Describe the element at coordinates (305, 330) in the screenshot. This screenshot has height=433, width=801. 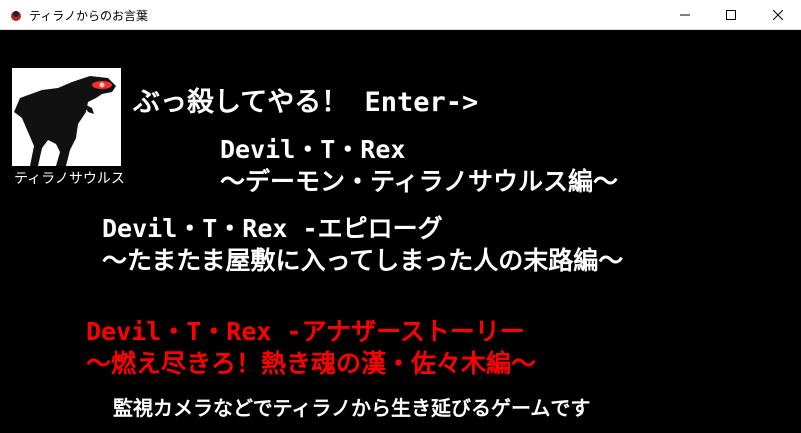
I see `menu-item-3-title: Devil・T・Rex -アナザーストーリー` at that location.